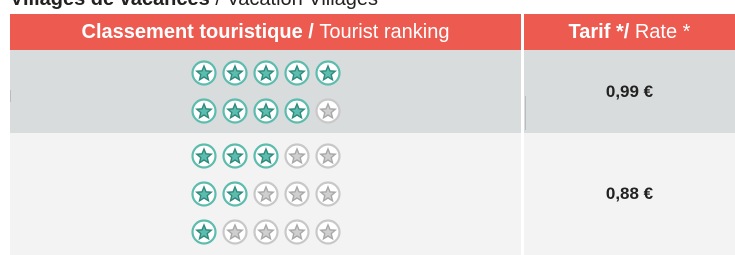 This screenshot has height=255, width=735. Describe the element at coordinates (628, 91) in the screenshot. I see `rate-cell: 0,99 €` at that location.